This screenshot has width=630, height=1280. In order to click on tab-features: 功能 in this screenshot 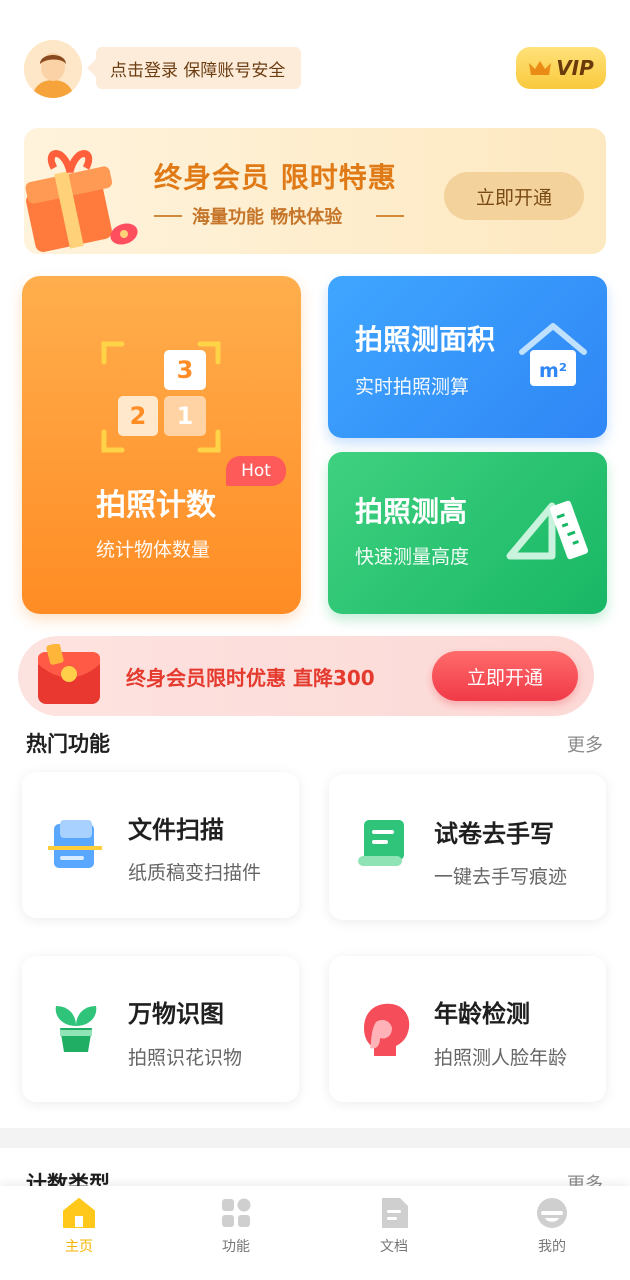, I will do `click(236, 1232)`.